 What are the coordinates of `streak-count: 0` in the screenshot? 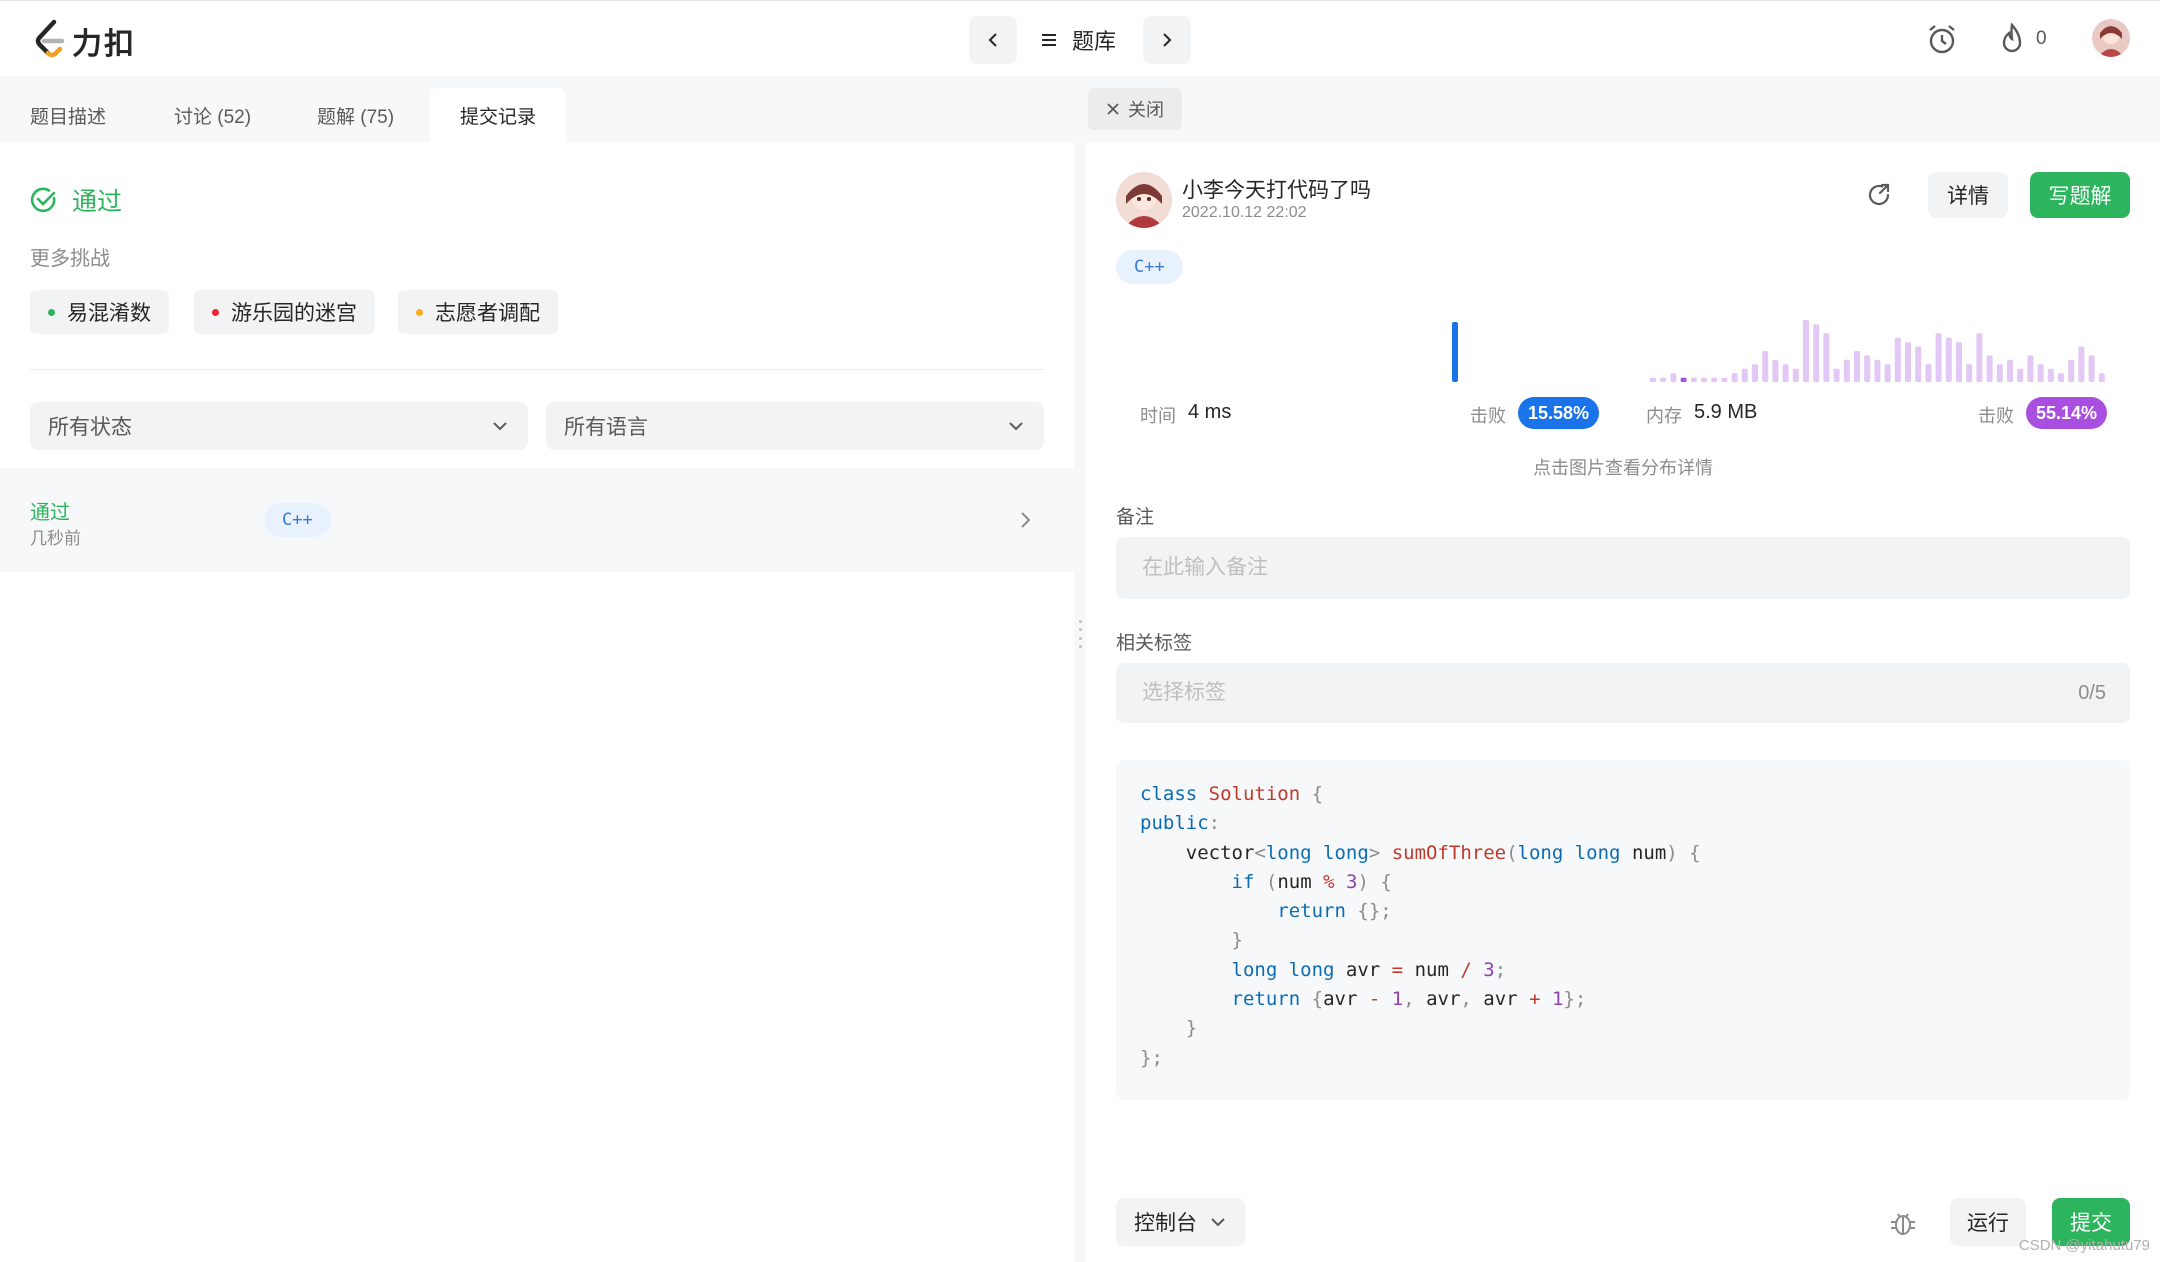 It's located at (2041, 38).